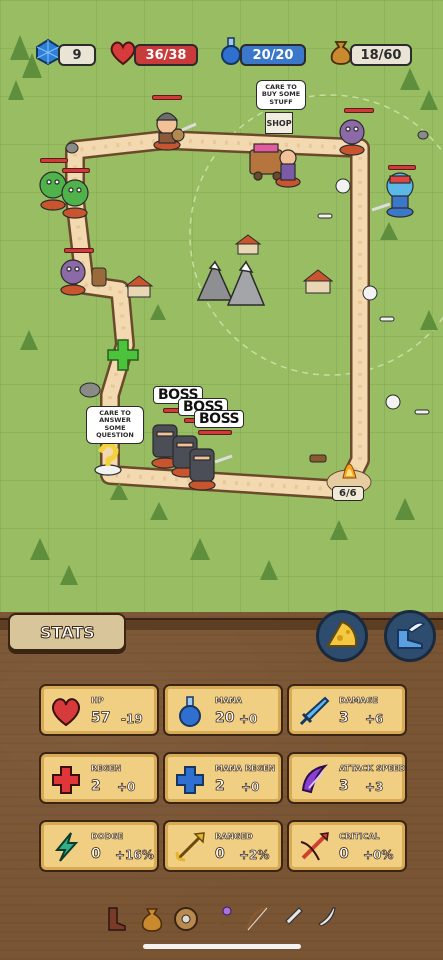 Image resolution: width=443 pixels, height=960 pixels. Describe the element at coordinates (288, 168) in the screenshot. I see `shopkeeper-npc` at that location.